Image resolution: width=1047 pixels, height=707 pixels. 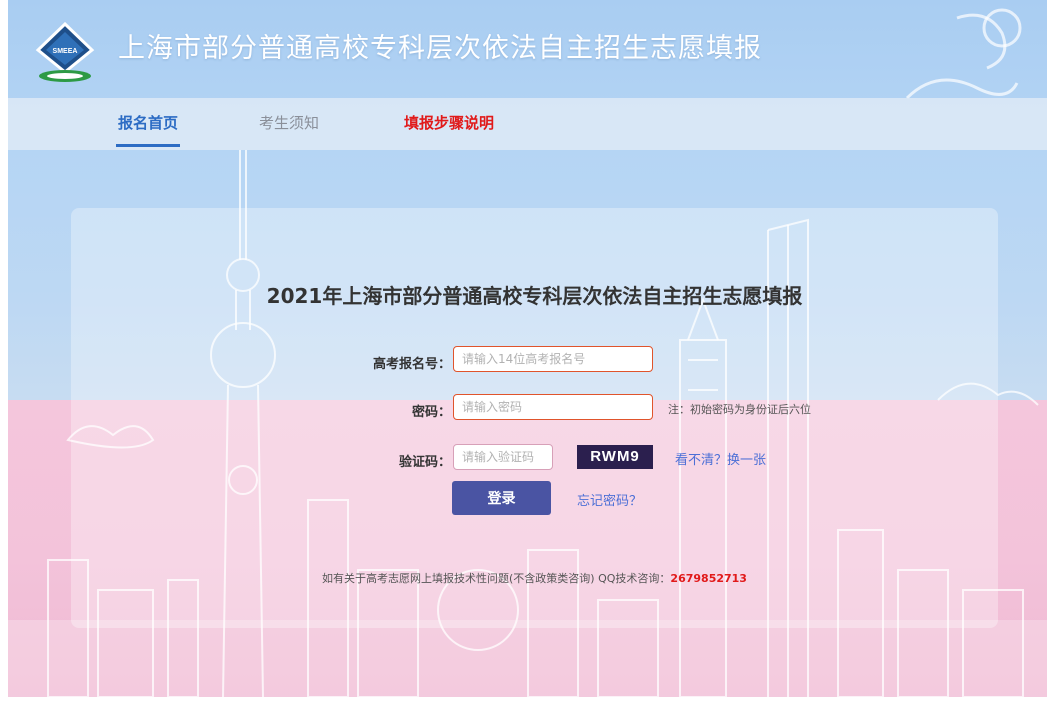 What do you see at coordinates (411, 364) in the screenshot?
I see `exam-id-label: 高考报名号：` at bounding box center [411, 364].